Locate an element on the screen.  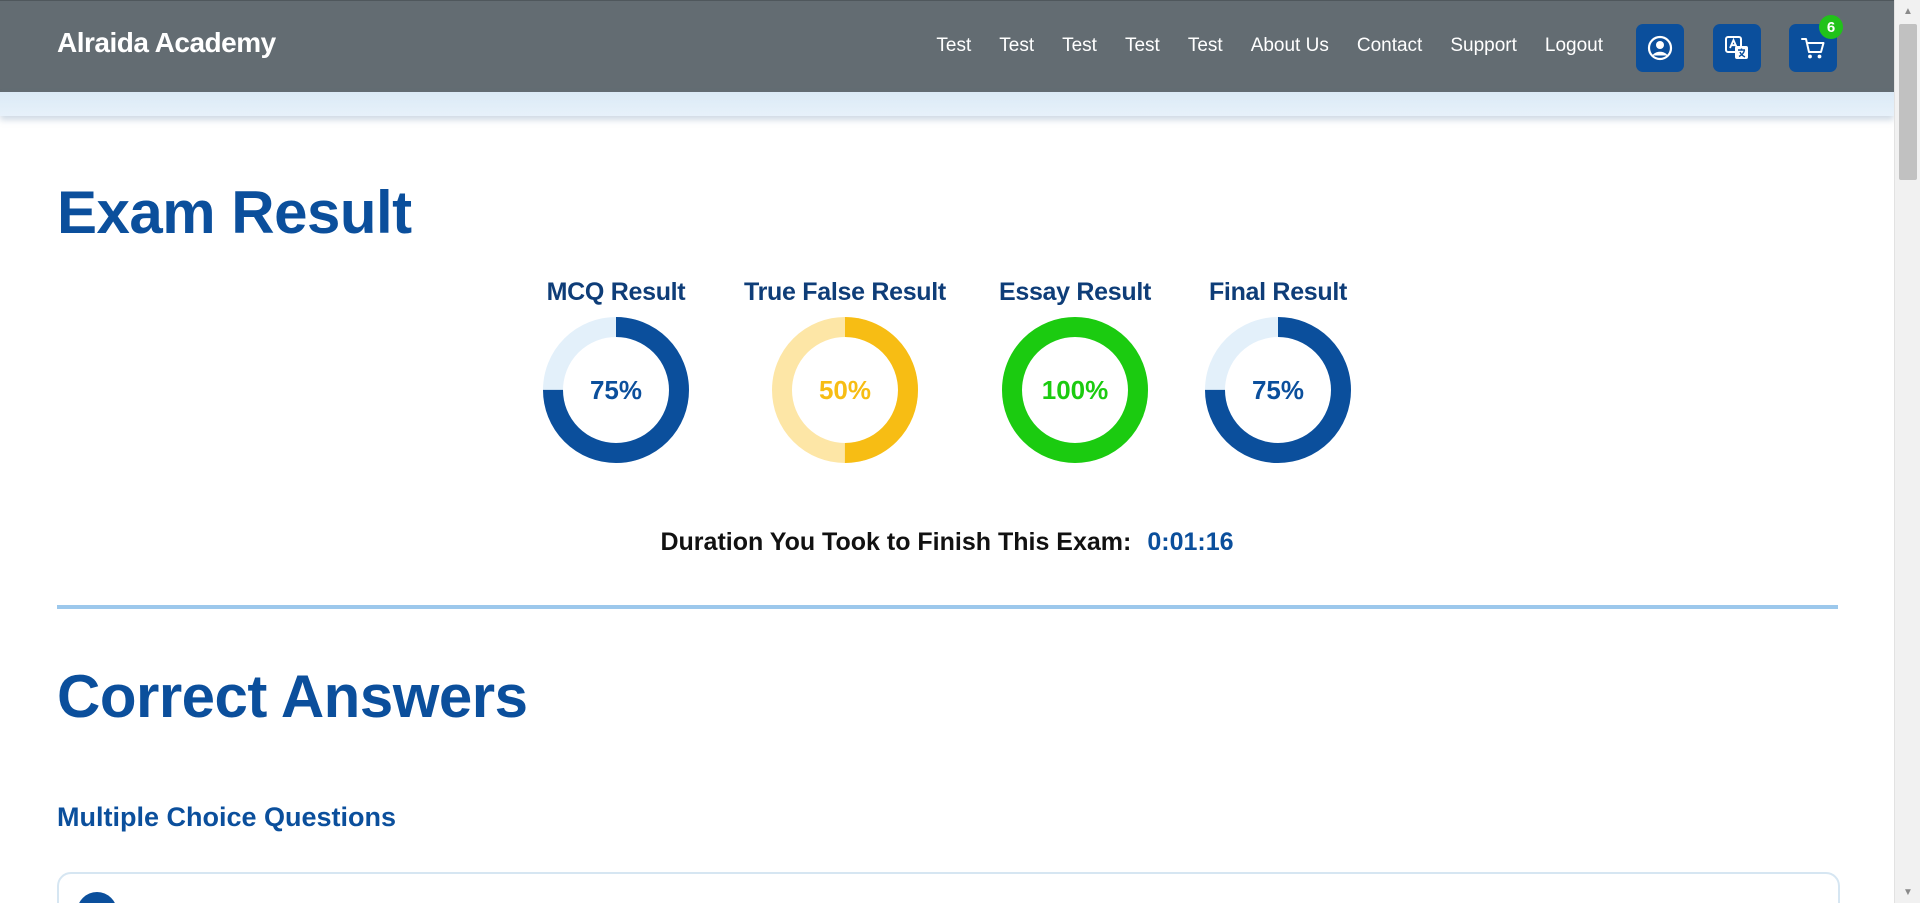
vertical-scrollbar: ▲ ▼ is located at coordinates (1907, 451).